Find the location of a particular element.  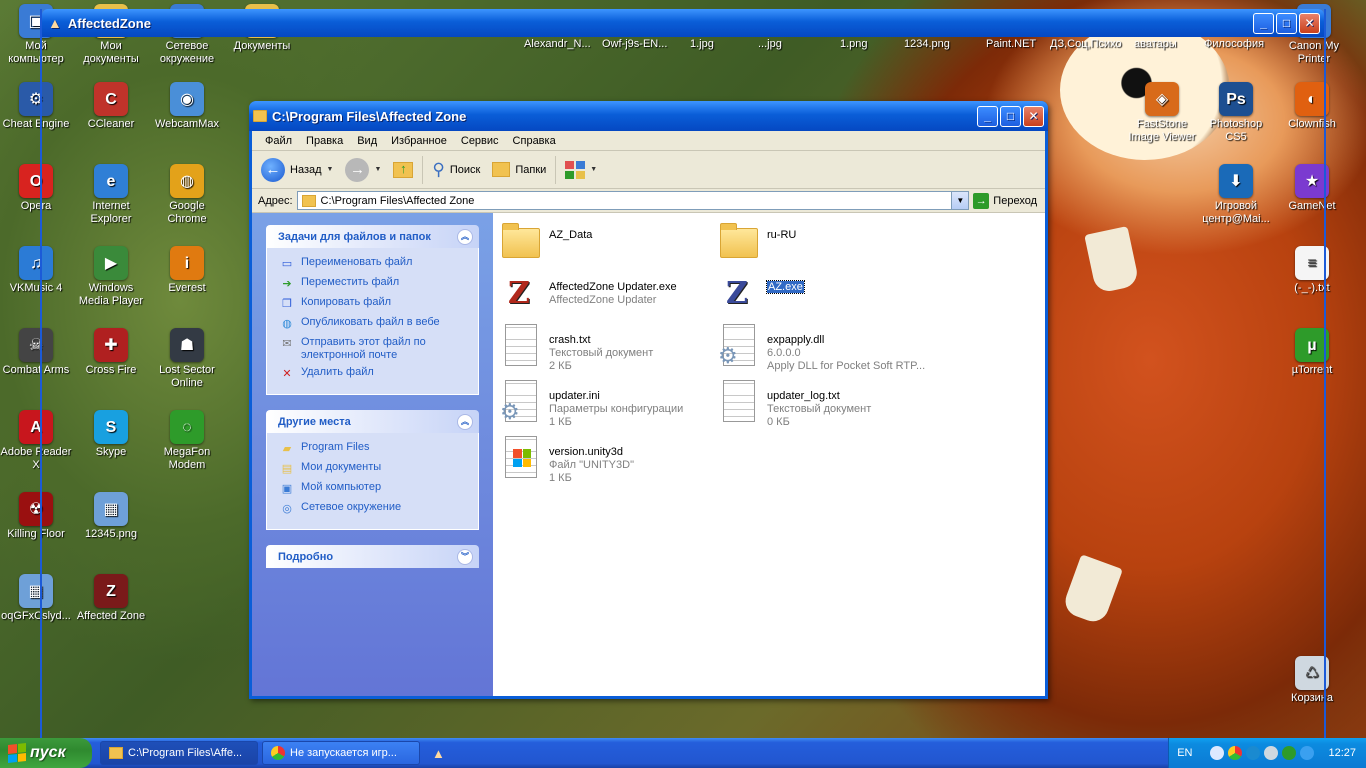

file-text: version.unity3d Файл "UNITY3D" 1 КБ is located at coordinates (591, 460).